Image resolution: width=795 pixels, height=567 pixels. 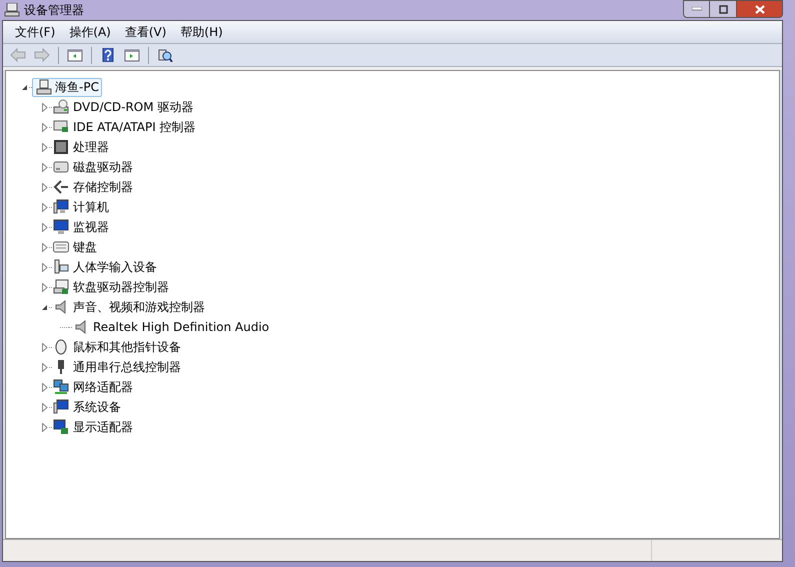 What do you see at coordinates (18, 55) in the screenshot?
I see `back-icon` at bounding box center [18, 55].